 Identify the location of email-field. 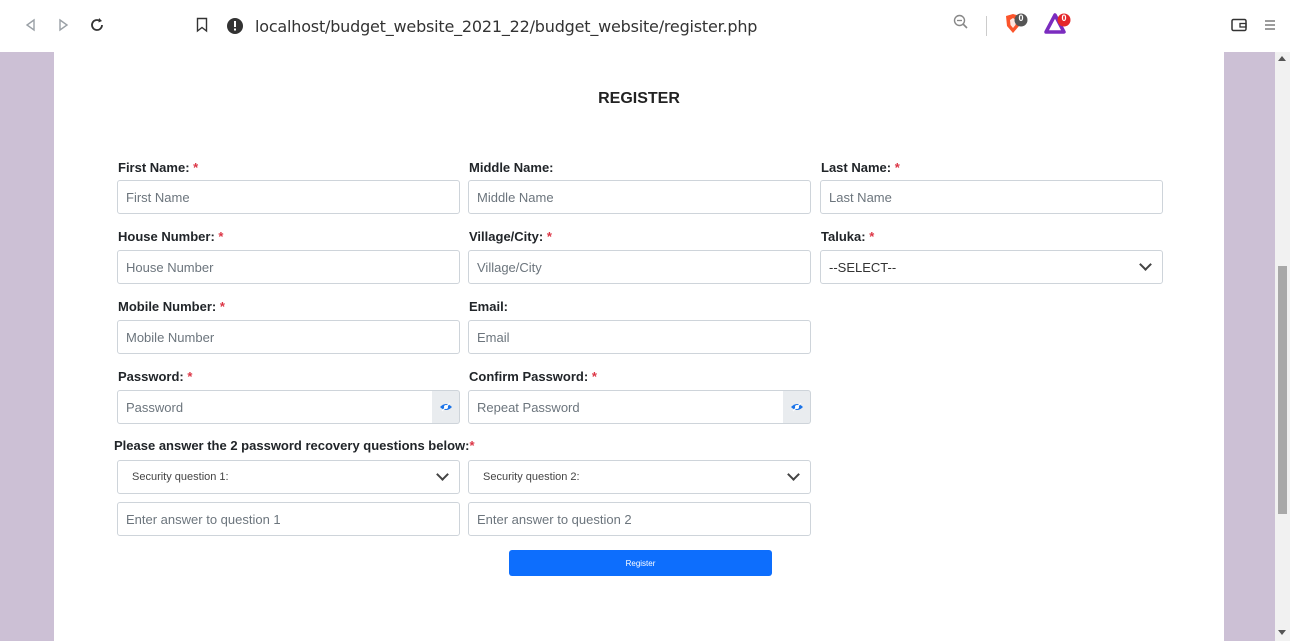
(639, 337).